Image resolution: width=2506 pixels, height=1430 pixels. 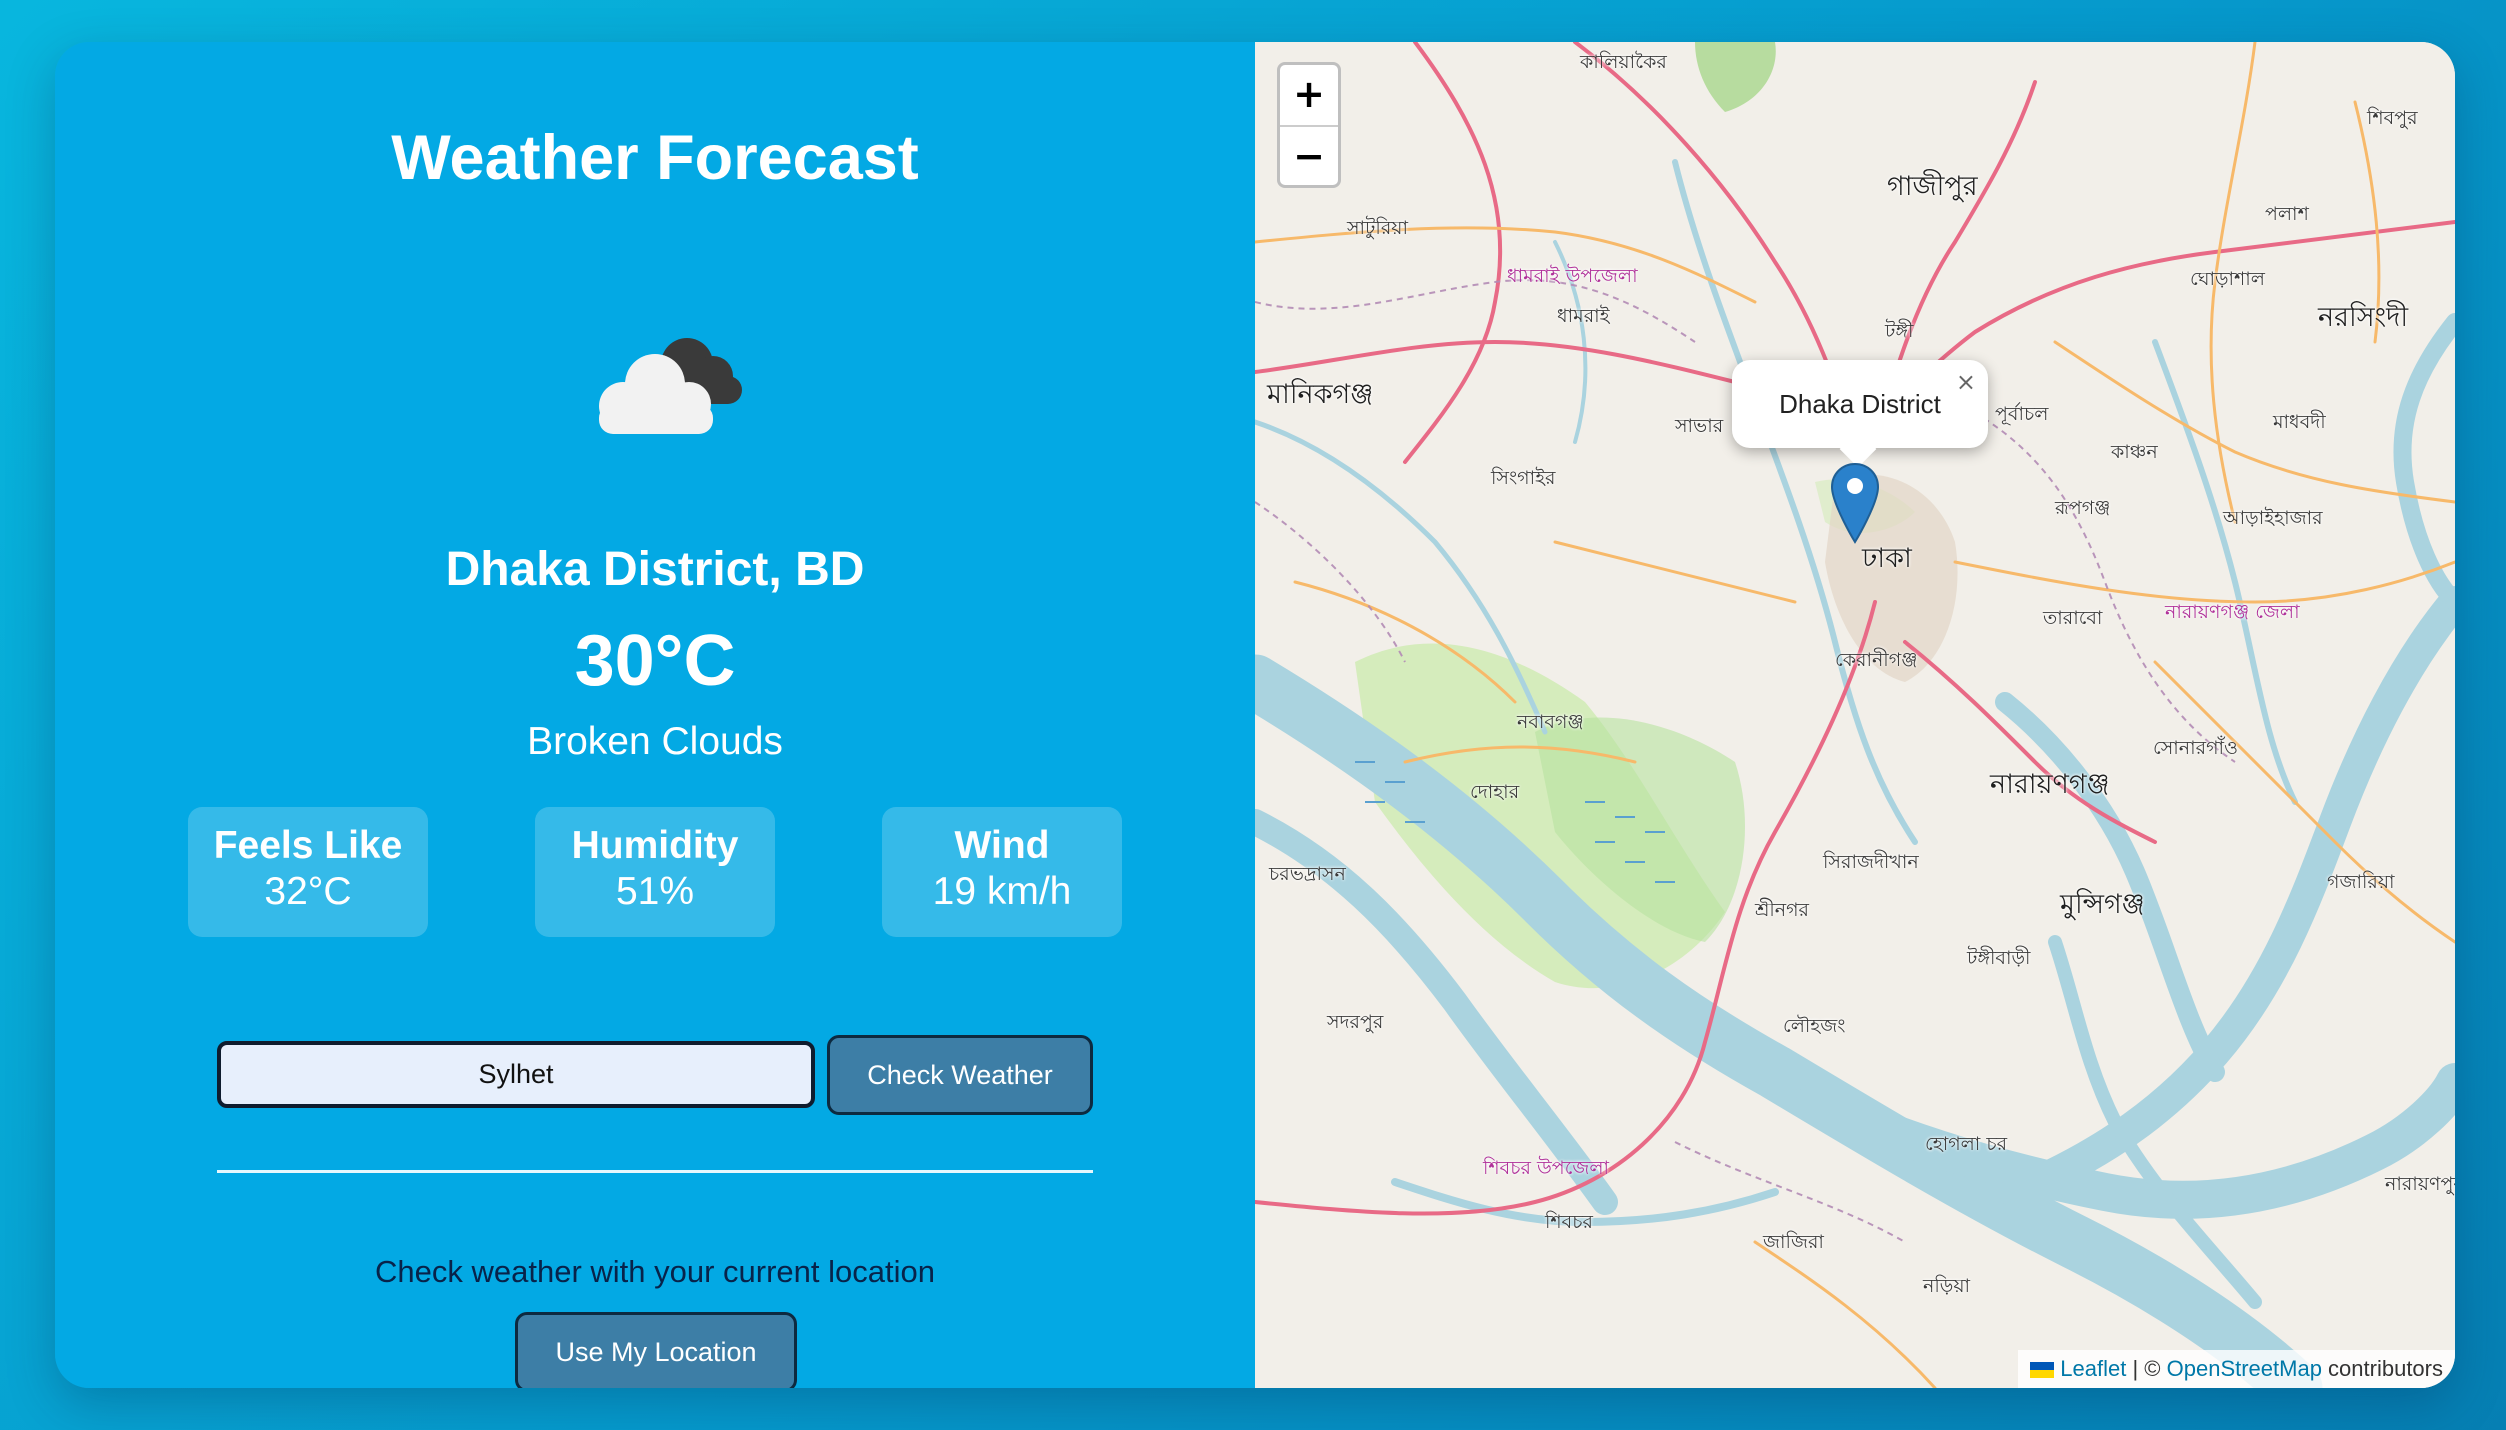 I want to click on wind-card: Wind 19 km/h, so click(x=1002, y=872).